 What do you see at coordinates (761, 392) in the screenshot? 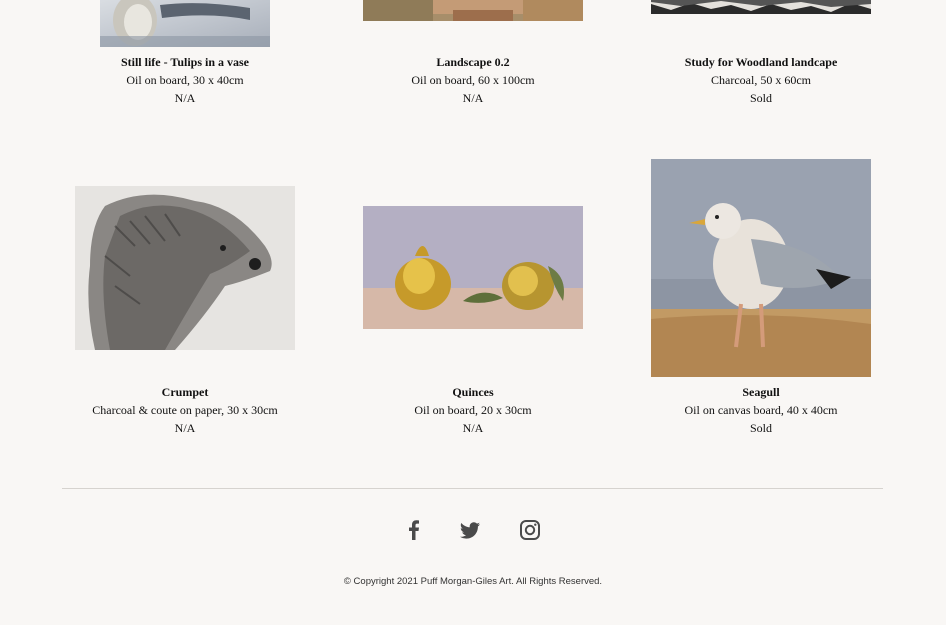
I see `artwork-title: Seagull` at bounding box center [761, 392].